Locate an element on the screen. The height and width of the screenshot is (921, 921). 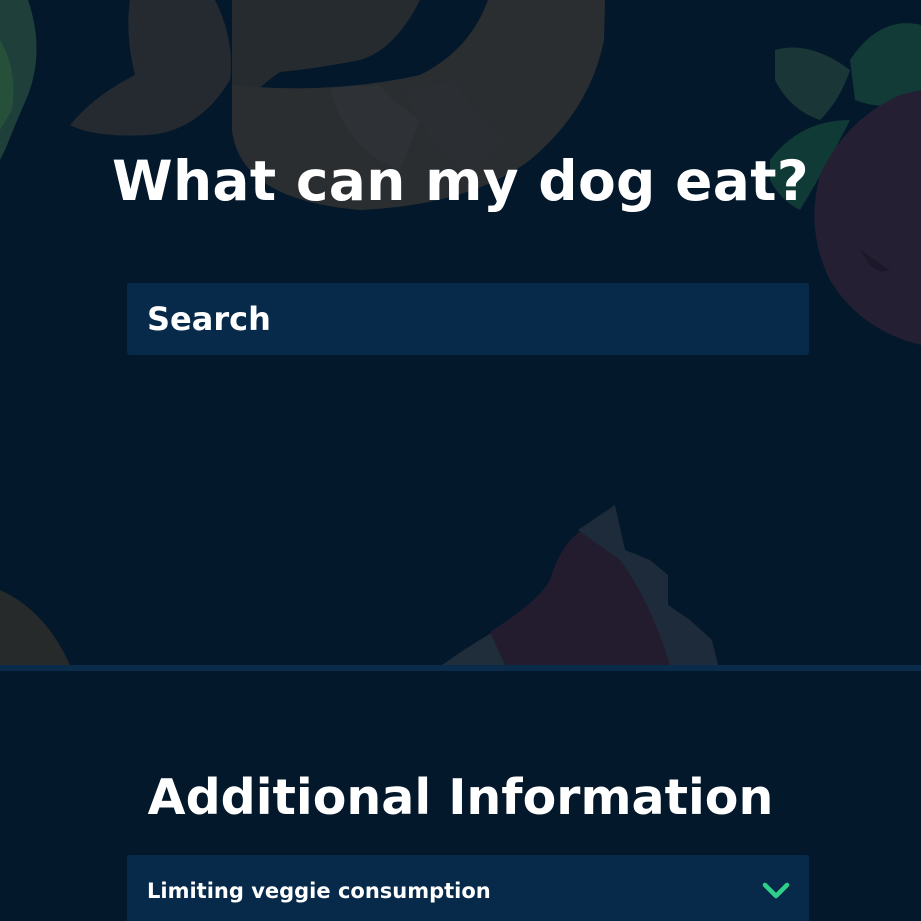
leafy-greens-illustration is located at coordinates (18, 80).